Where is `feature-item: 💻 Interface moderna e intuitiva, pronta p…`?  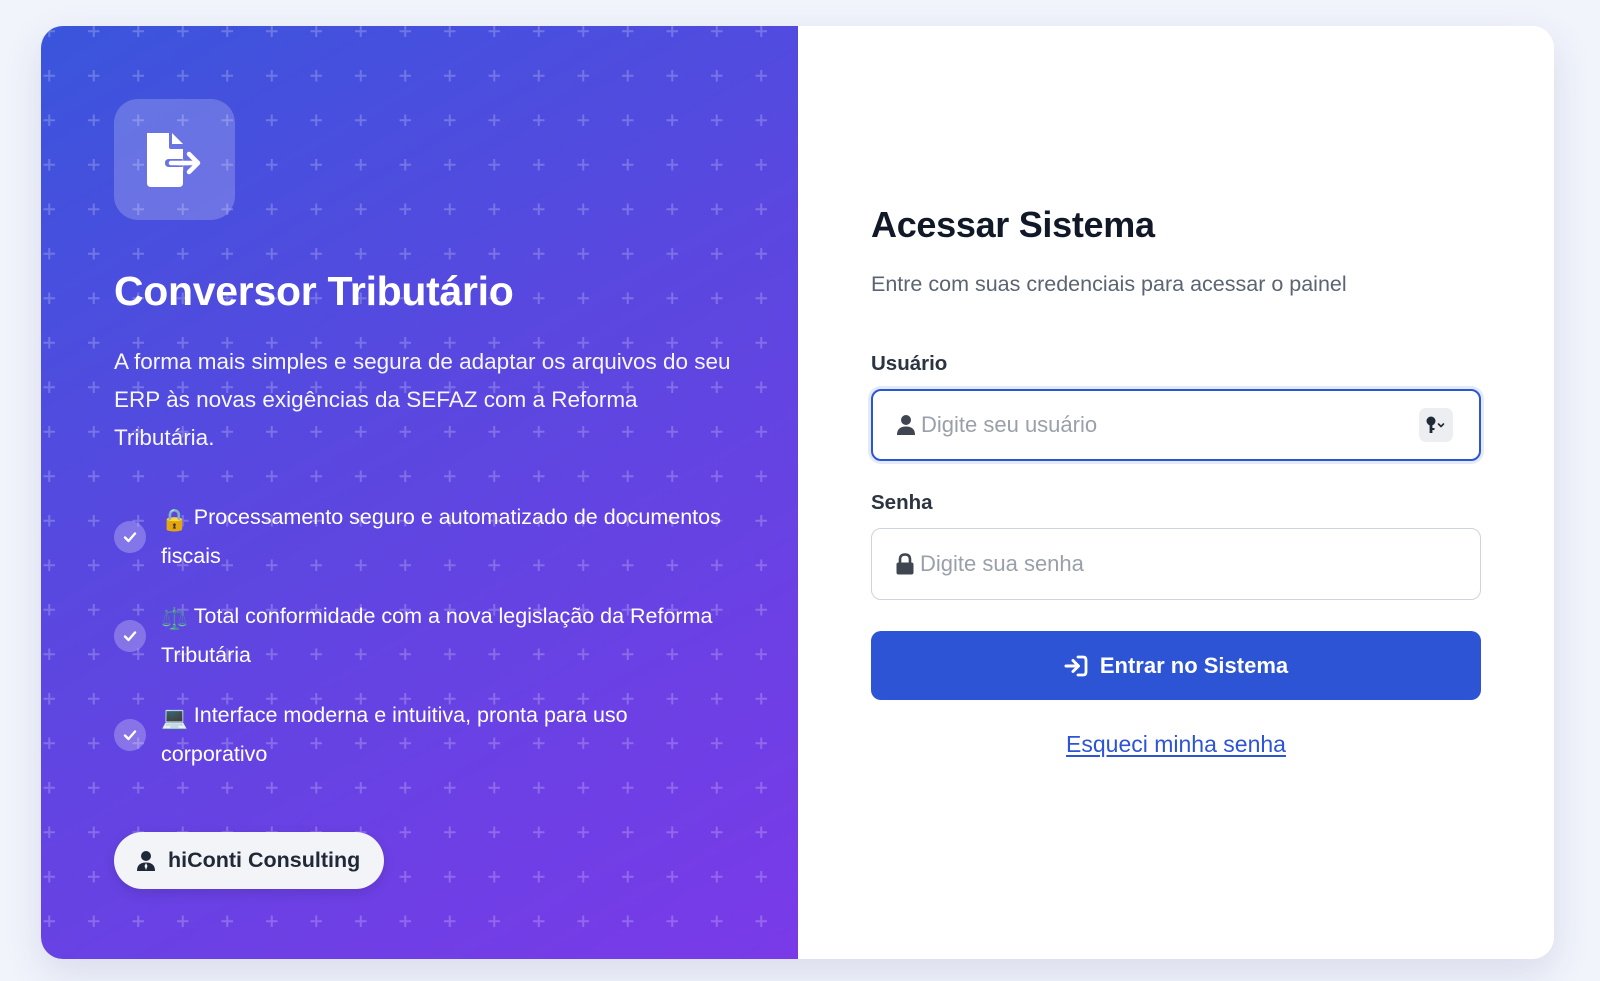 feature-item: 💻 Interface moderna e intuitiva, pronta p… is located at coordinates (424, 734).